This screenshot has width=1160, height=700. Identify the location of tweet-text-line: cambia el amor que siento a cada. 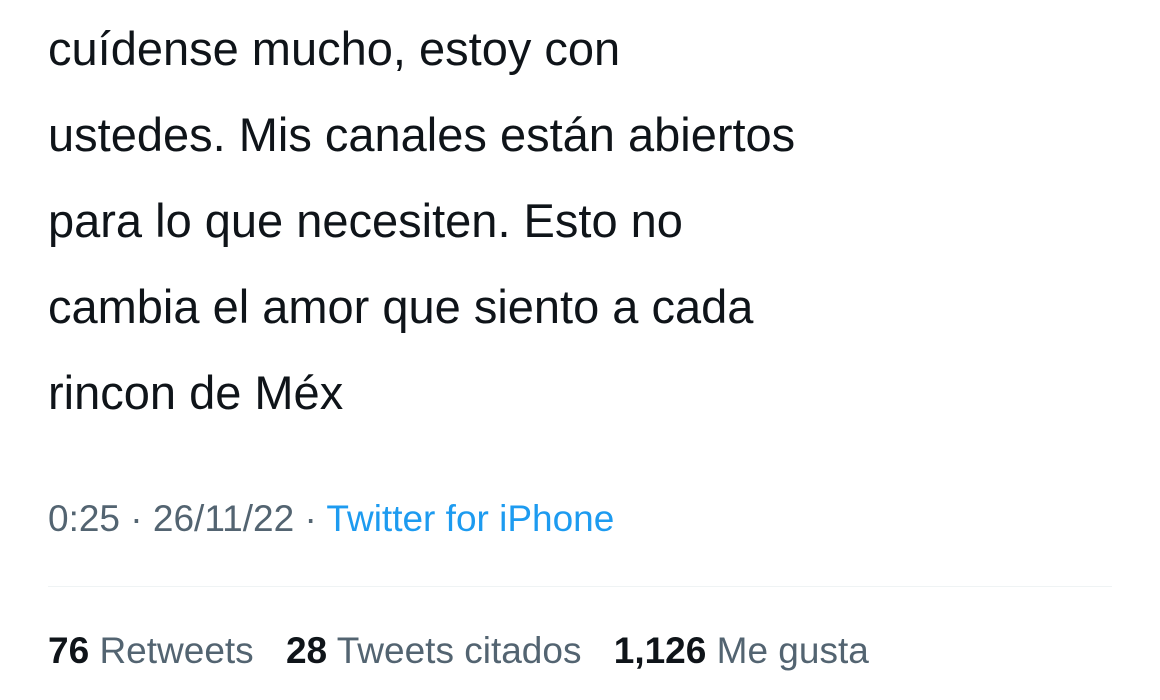
(401, 306).